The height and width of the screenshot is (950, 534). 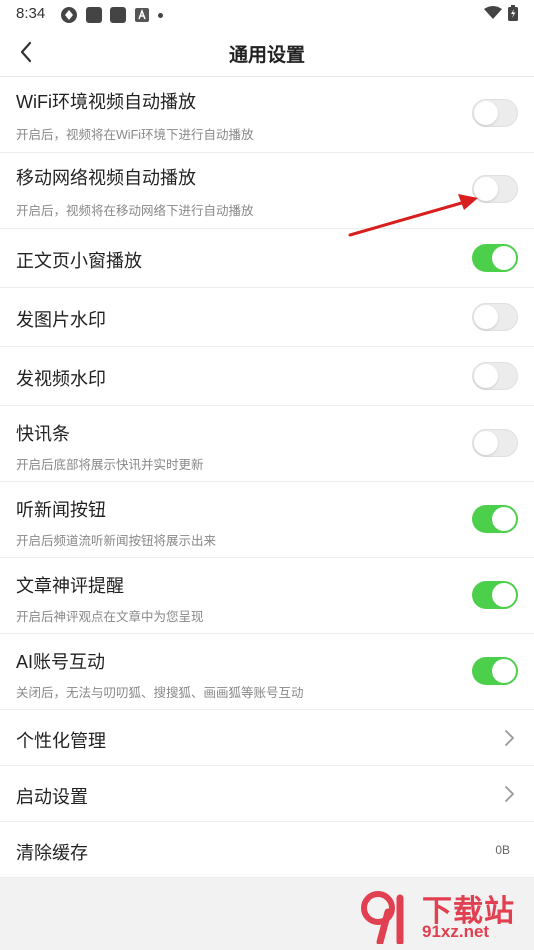 I want to click on status-notification-icons, so click(x=111, y=15).